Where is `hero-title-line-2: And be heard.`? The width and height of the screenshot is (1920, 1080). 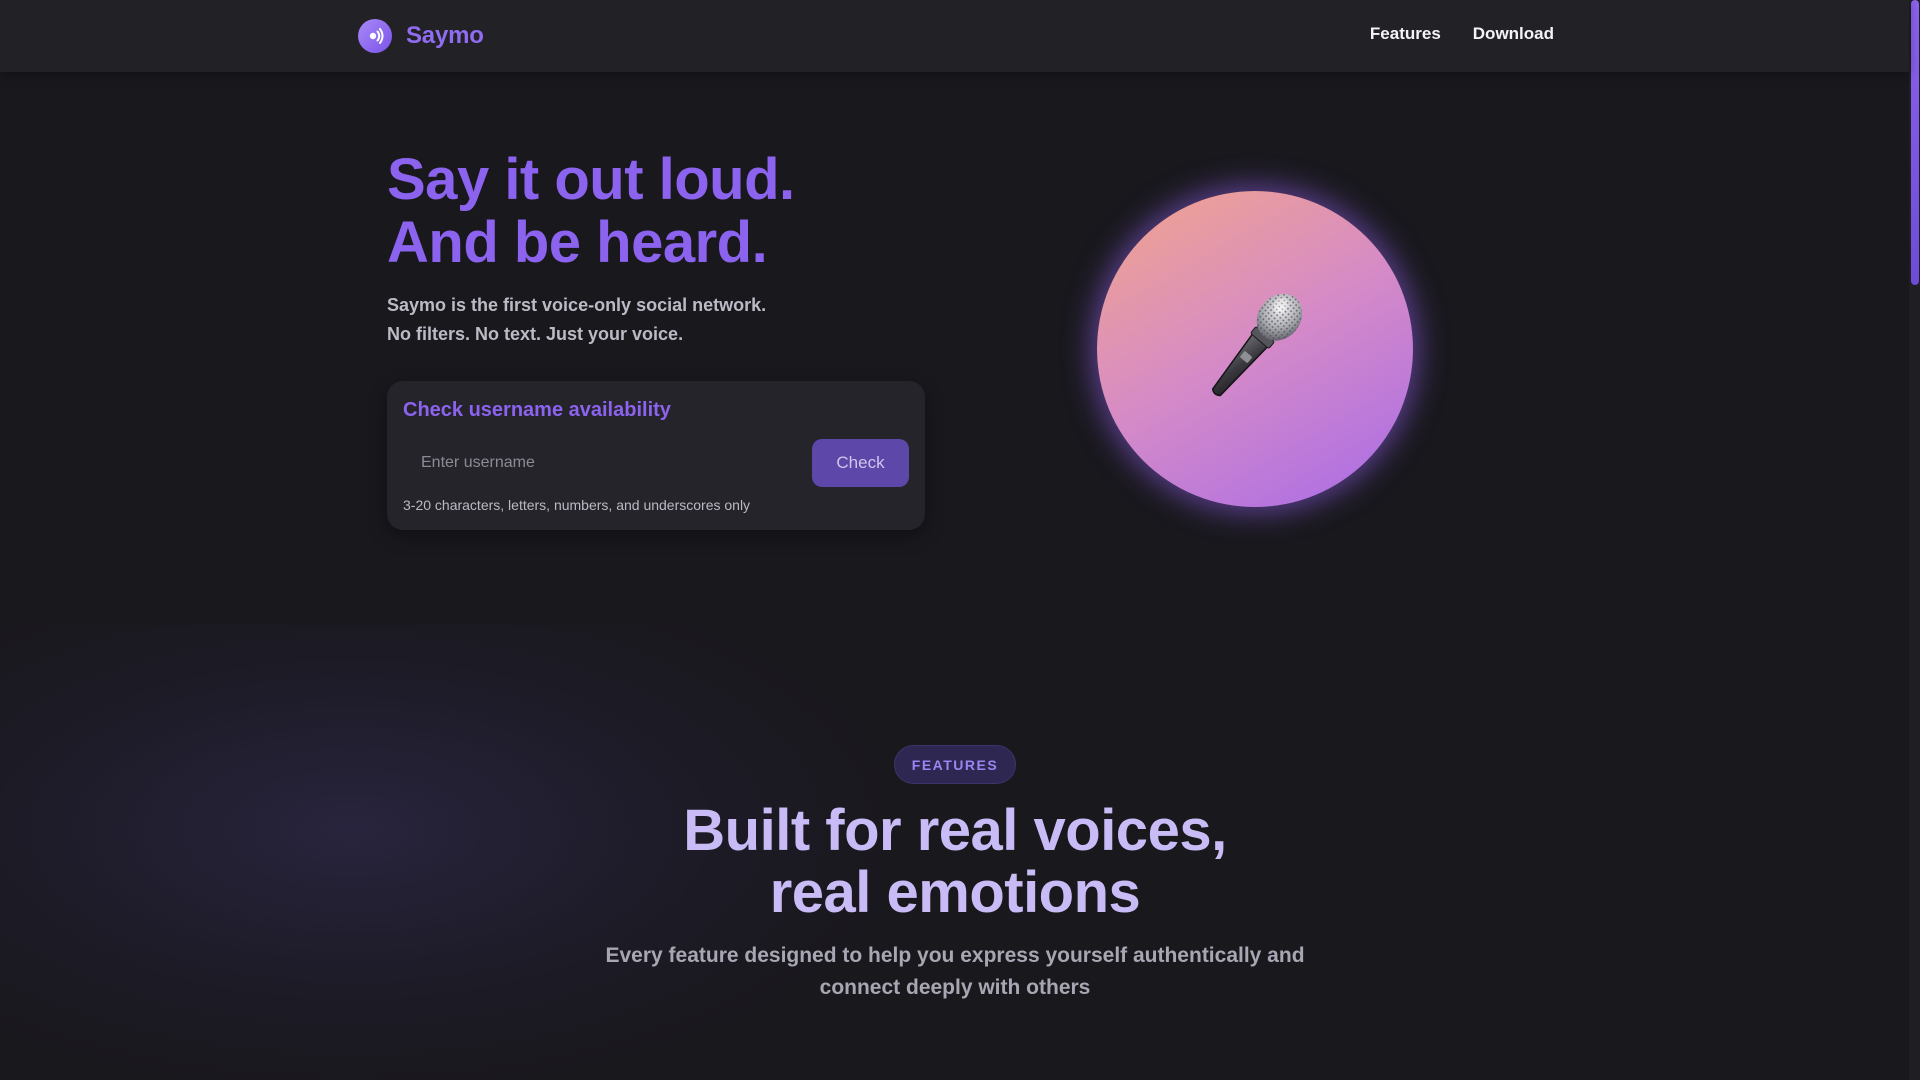 hero-title-line-2: And be heard. is located at coordinates (577, 242).